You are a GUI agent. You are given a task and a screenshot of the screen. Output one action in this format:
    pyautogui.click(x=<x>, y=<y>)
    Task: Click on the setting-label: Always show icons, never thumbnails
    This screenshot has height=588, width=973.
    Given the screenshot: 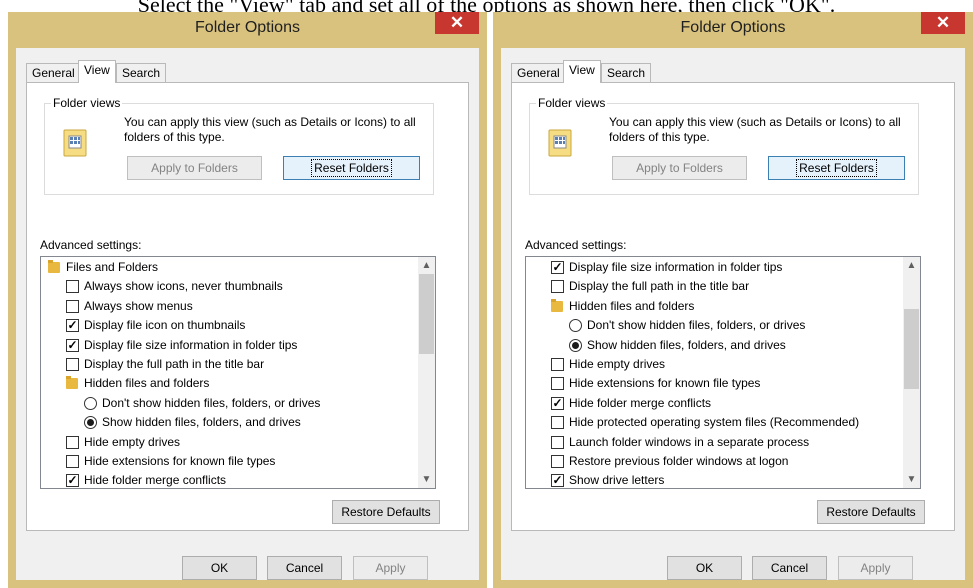 What is the action you would take?
    pyautogui.click(x=183, y=286)
    